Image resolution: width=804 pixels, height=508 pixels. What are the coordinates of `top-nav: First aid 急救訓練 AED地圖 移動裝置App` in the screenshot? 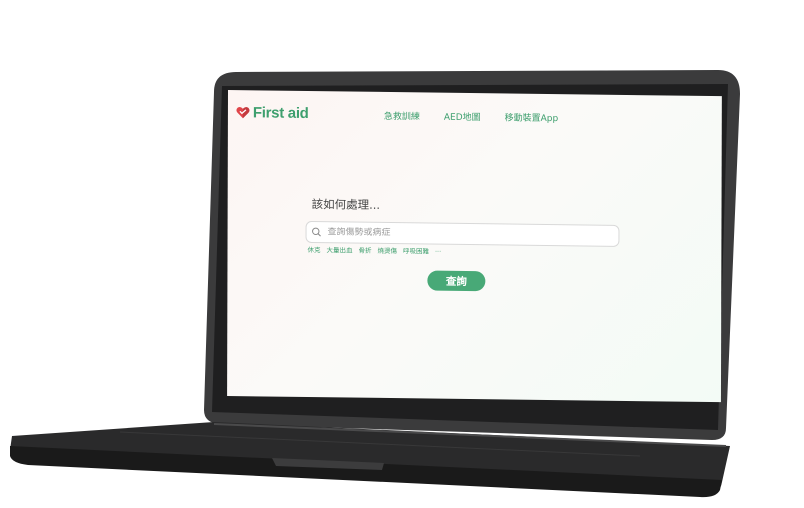 It's located at (475, 115).